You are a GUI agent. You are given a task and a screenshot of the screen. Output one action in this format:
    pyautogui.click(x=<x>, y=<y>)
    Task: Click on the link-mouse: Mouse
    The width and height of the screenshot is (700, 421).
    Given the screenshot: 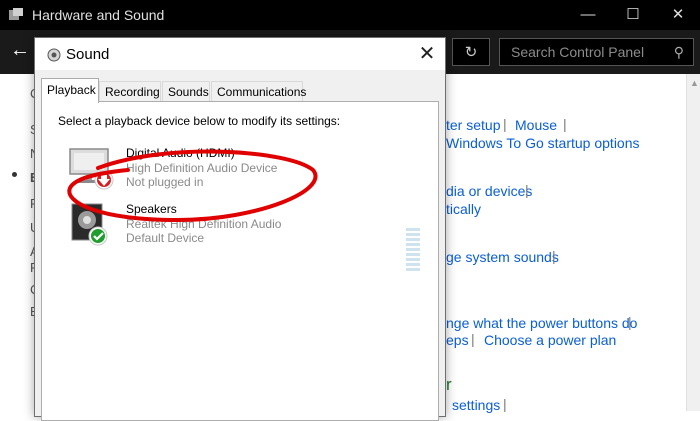 What is the action you would take?
    pyautogui.click(x=536, y=125)
    